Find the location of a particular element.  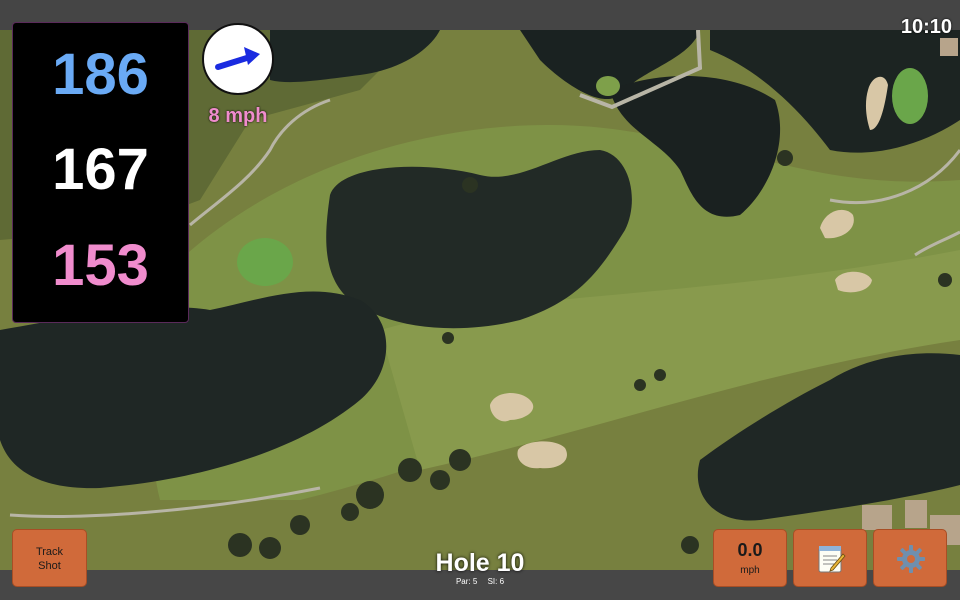

gear-icon is located at coordinates (911, 559).